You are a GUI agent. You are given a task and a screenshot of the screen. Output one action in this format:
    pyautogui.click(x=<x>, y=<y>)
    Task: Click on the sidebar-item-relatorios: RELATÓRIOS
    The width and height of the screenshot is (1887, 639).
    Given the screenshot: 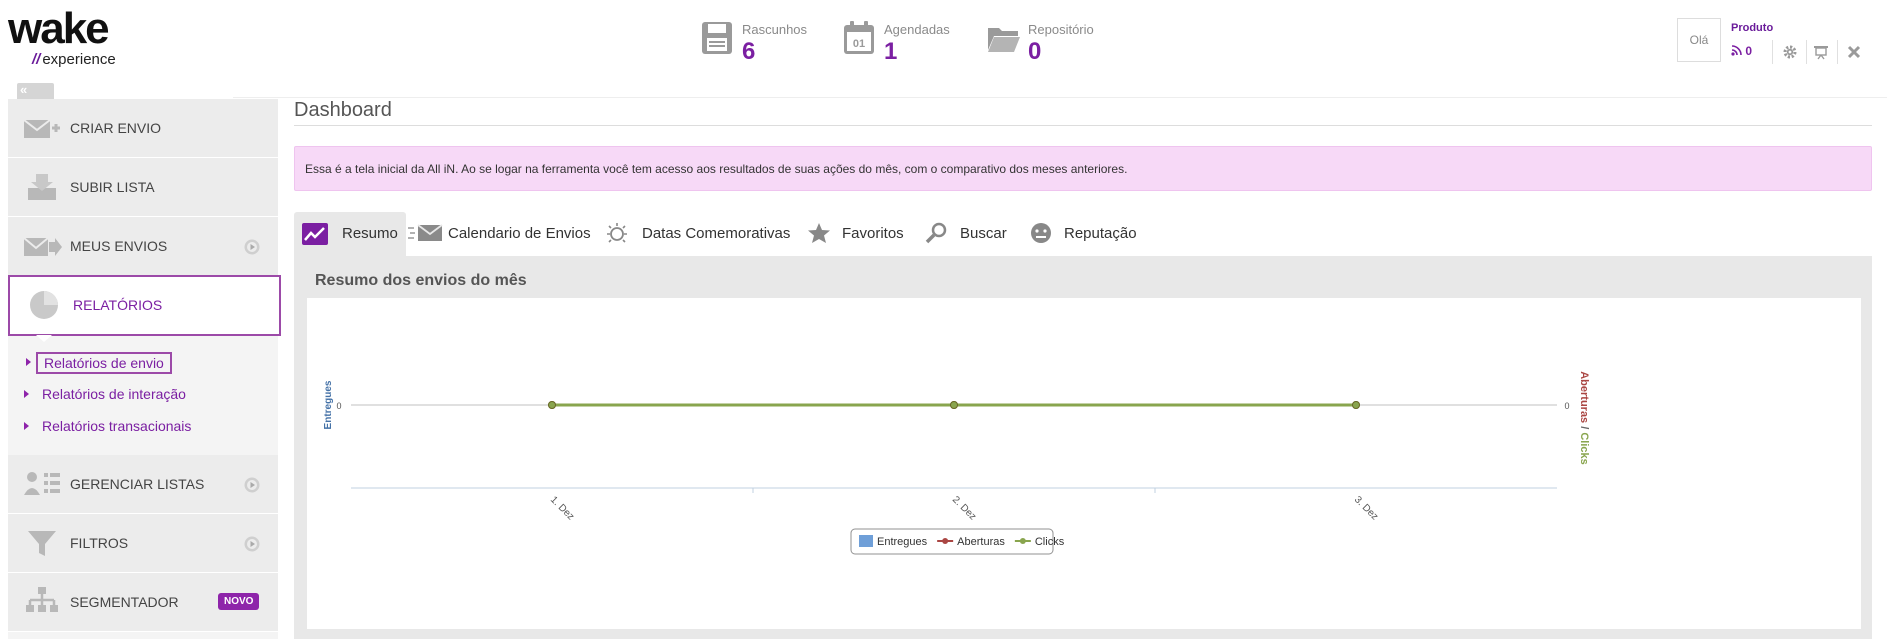 What is the action you would take?
    pyautogui.click(x=144, y=305)
    